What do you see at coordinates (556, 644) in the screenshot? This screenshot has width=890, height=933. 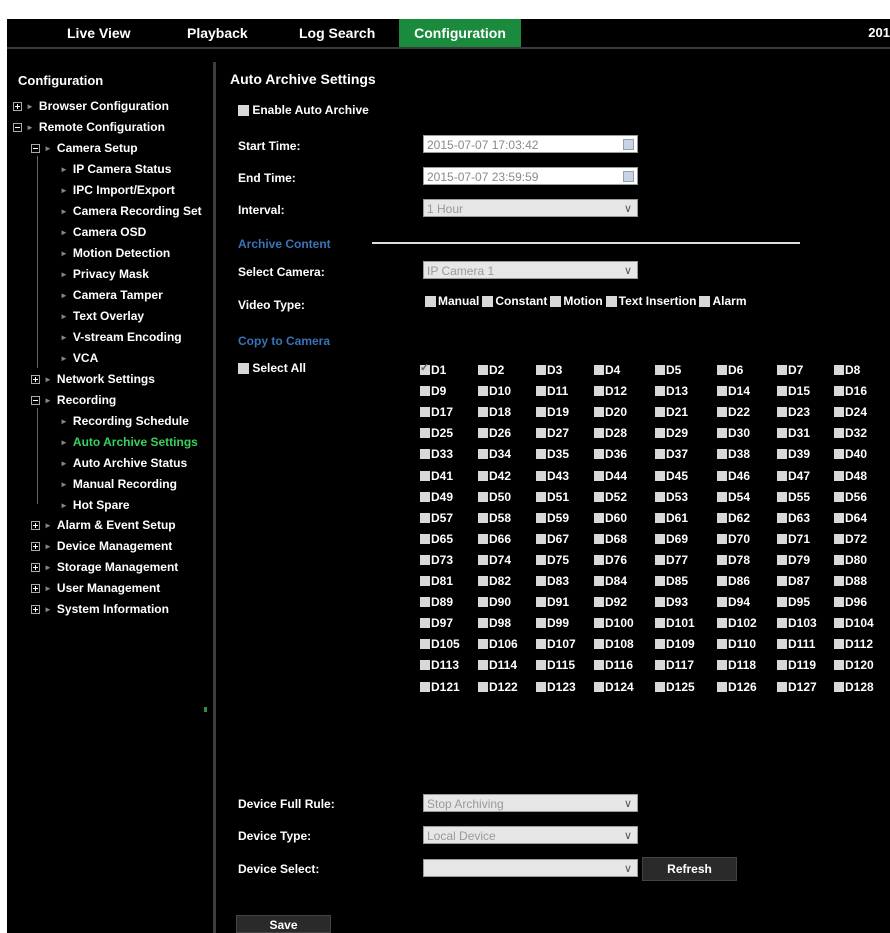 I see `camera-checkbox-d107: D107` at bounding box center [556, 644].